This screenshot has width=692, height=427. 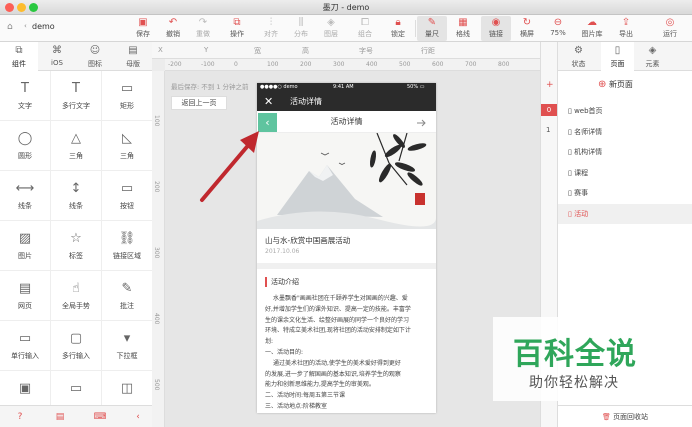 What do you see at coordinates (308, 240) in the screenshot?
I see `event-title: 山与水-欣赏中国画展活动` at bounding box center [308, 240].